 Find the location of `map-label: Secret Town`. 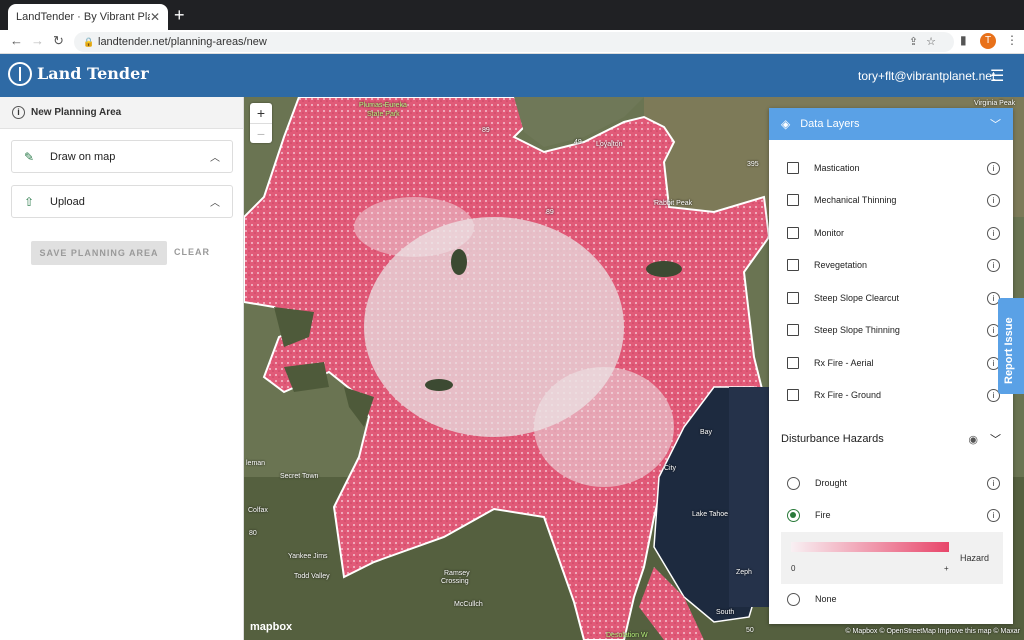

map-label: Secret Town is located at coordinates (299, 476).